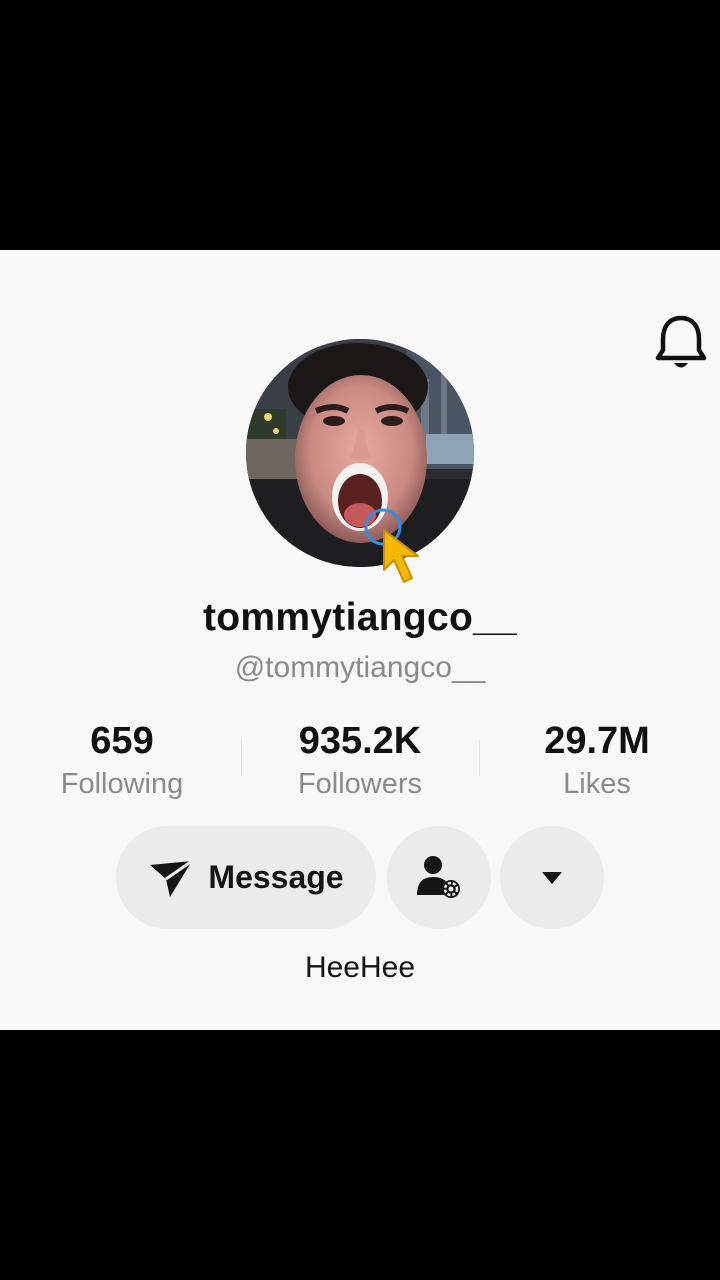 The height and width of the screenshot is (1280, 720). I want to click on stat-following-label: Following, so click(122, 784).